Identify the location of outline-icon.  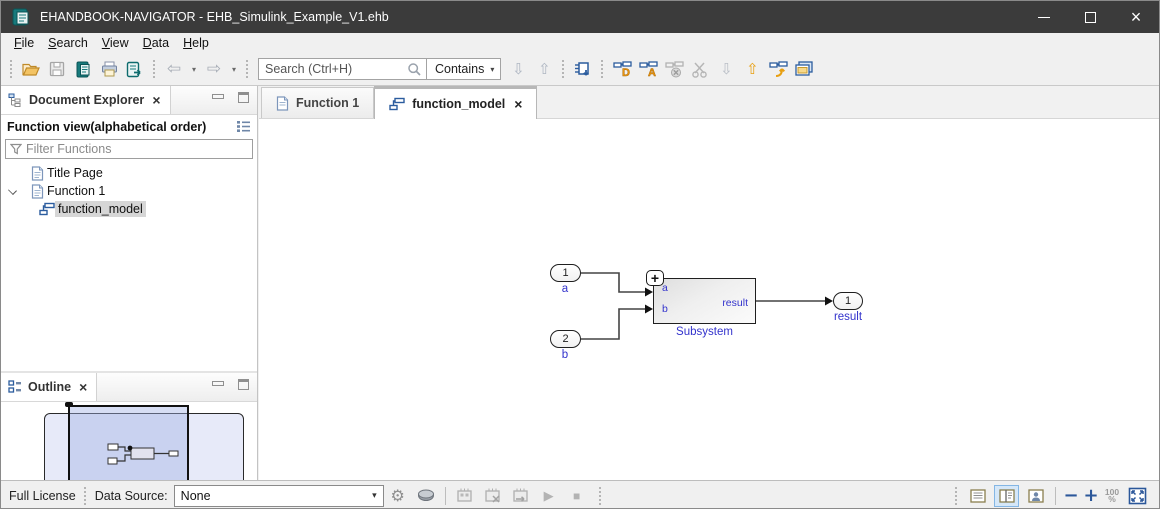
(14, 386).